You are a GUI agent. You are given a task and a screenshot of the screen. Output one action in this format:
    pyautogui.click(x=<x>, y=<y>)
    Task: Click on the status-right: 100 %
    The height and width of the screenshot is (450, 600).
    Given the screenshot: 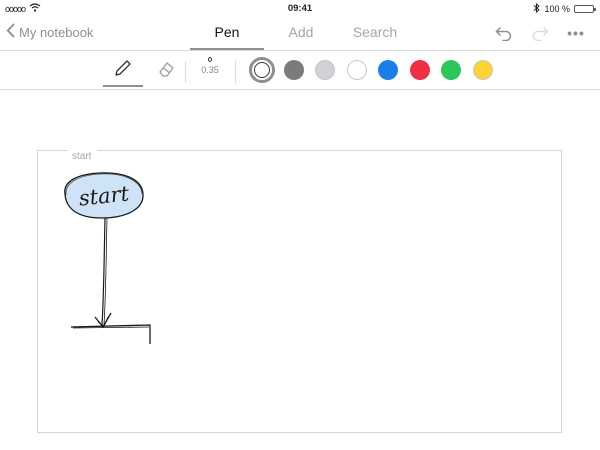 What is the action you would take?
    pyautogui.click(x=564, y=8)
    